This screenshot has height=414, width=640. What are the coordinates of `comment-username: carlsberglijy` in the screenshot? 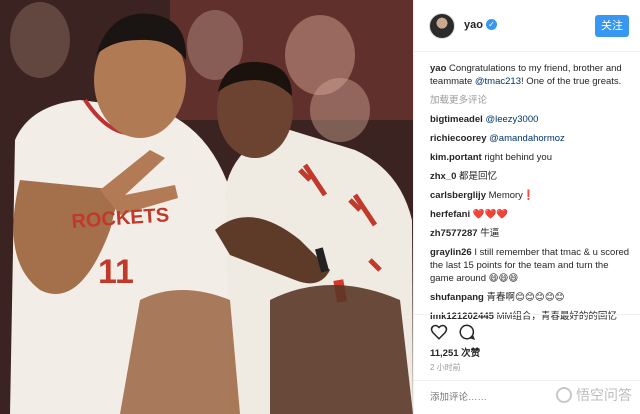 It's located at (458, 195).